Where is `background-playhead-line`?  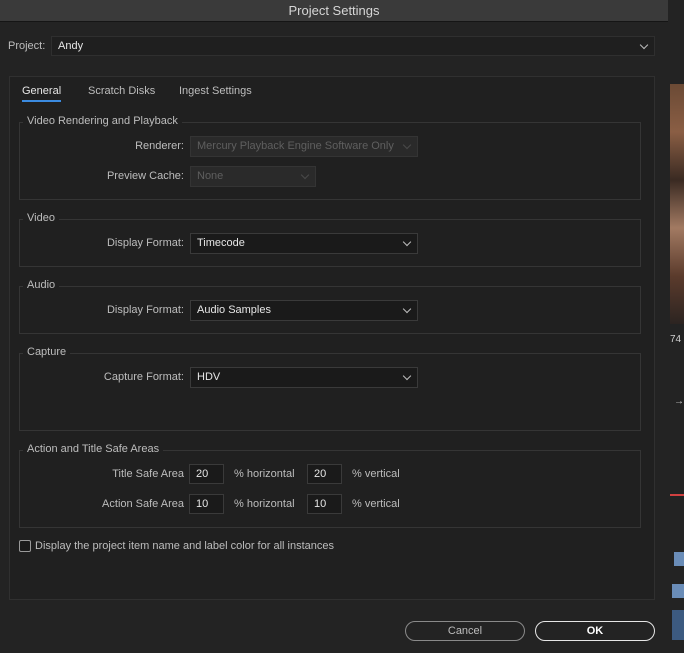
background-playhead-line is located at coordinates (677, 495).